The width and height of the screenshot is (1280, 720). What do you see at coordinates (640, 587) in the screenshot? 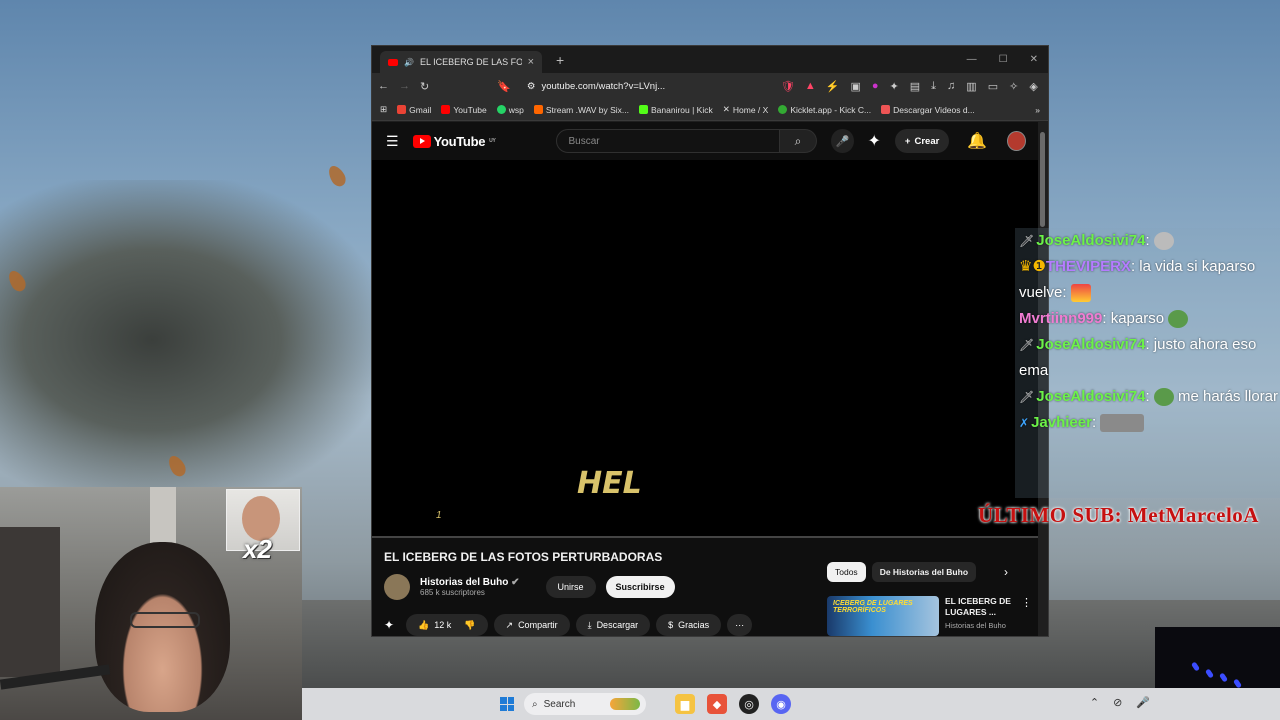
I see `subscribe-button: Suscribirse` at bounding box center [640, 587].